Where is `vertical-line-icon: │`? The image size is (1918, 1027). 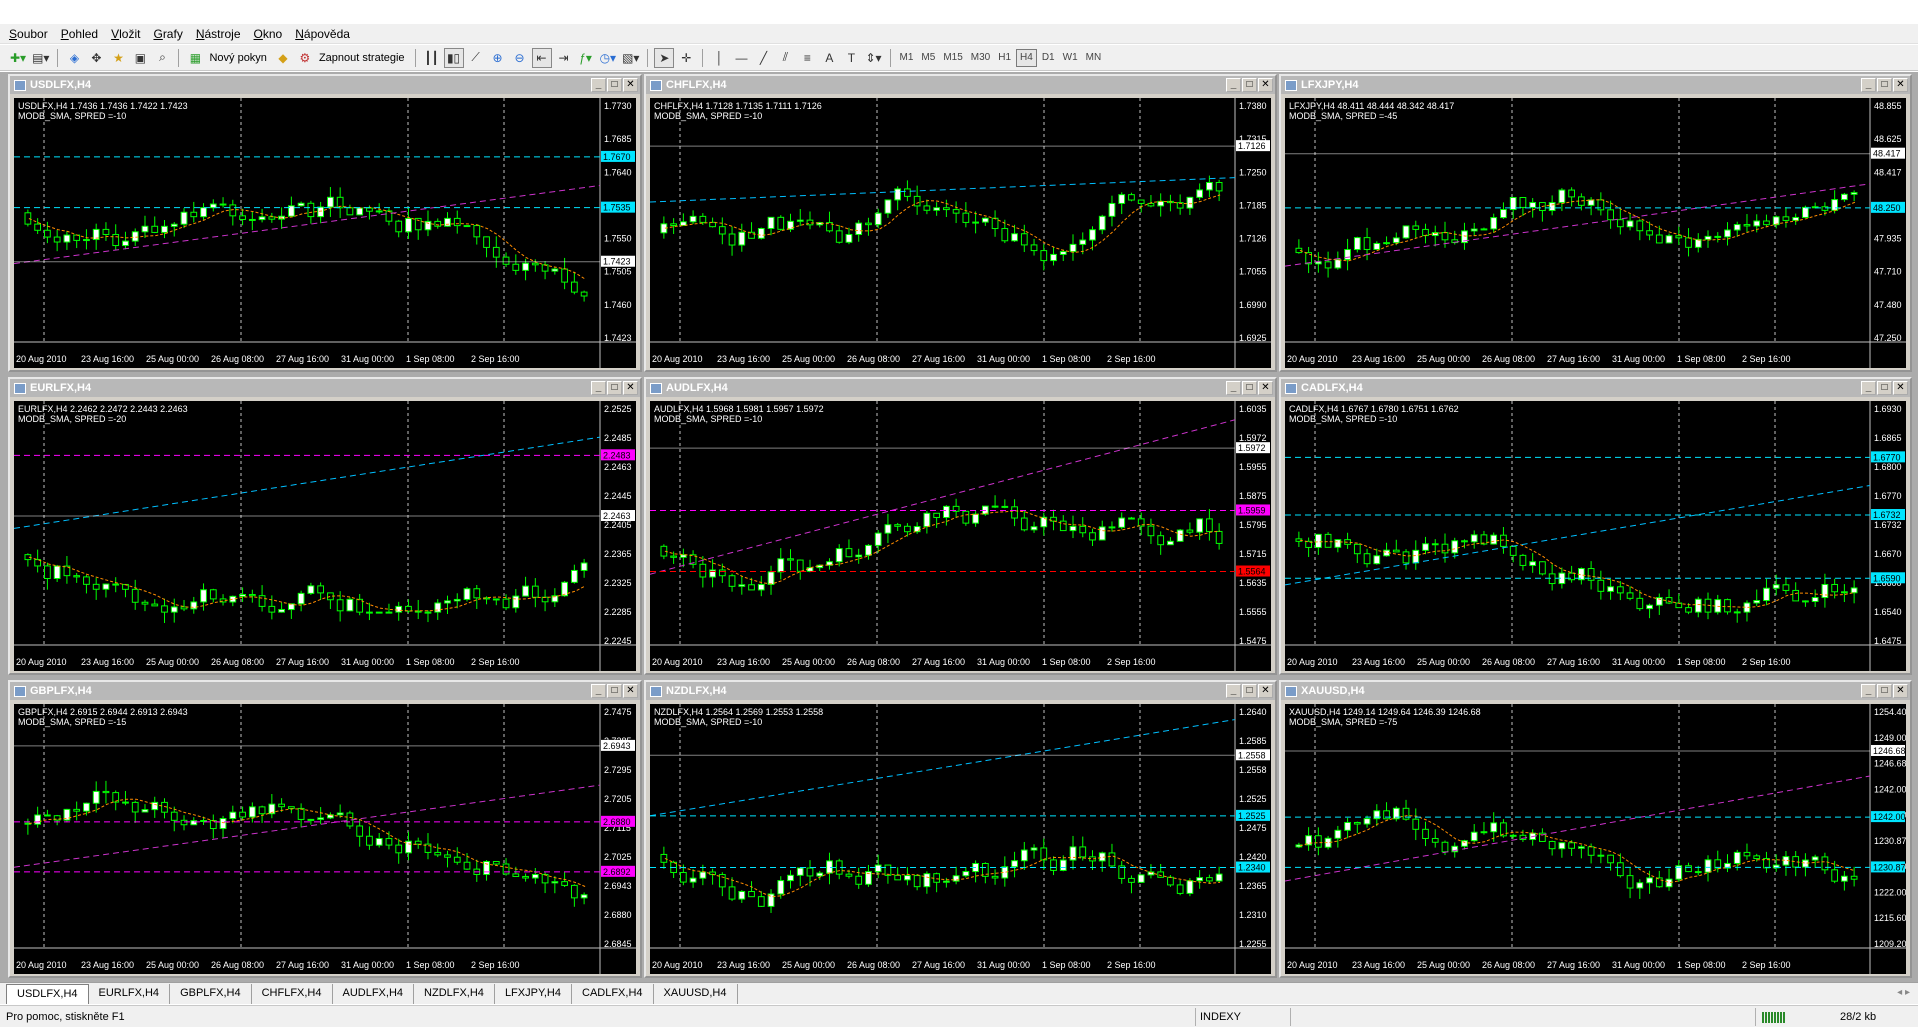
vertical-line-icon: │ is located at coordinates (719, 58).